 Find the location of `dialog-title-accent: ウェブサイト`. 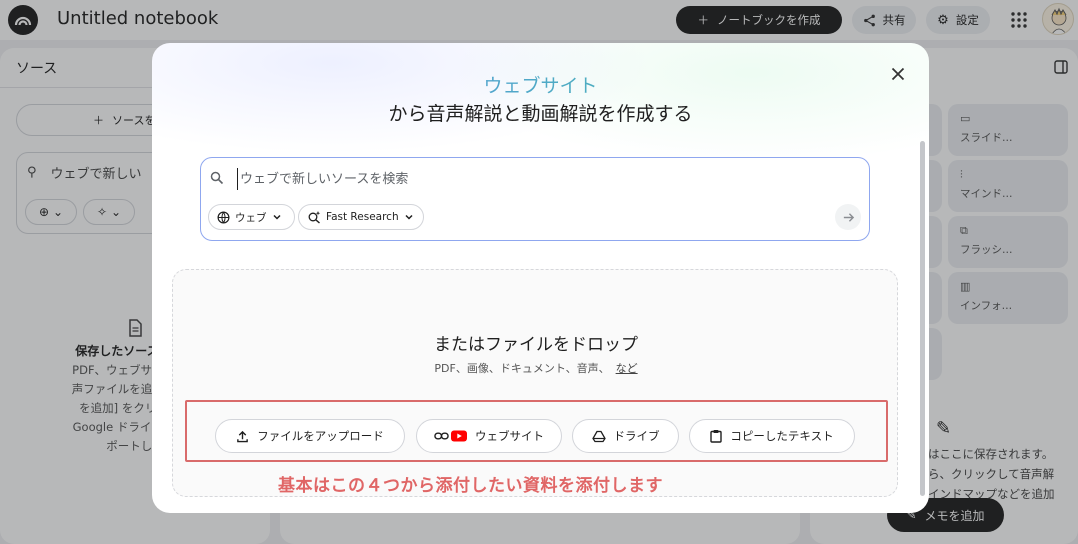

dialog-title-accent: ウェブサイト is located at coordinates (540, 84).